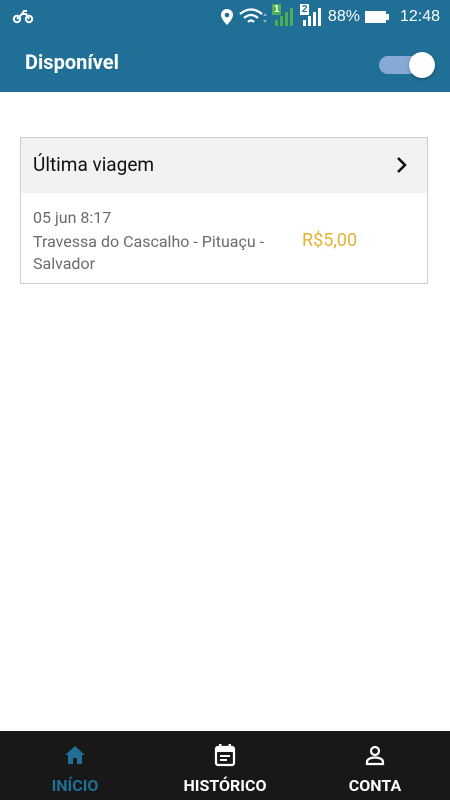  I want to click on nav-conta-label: CONTA, so click(375, 785).